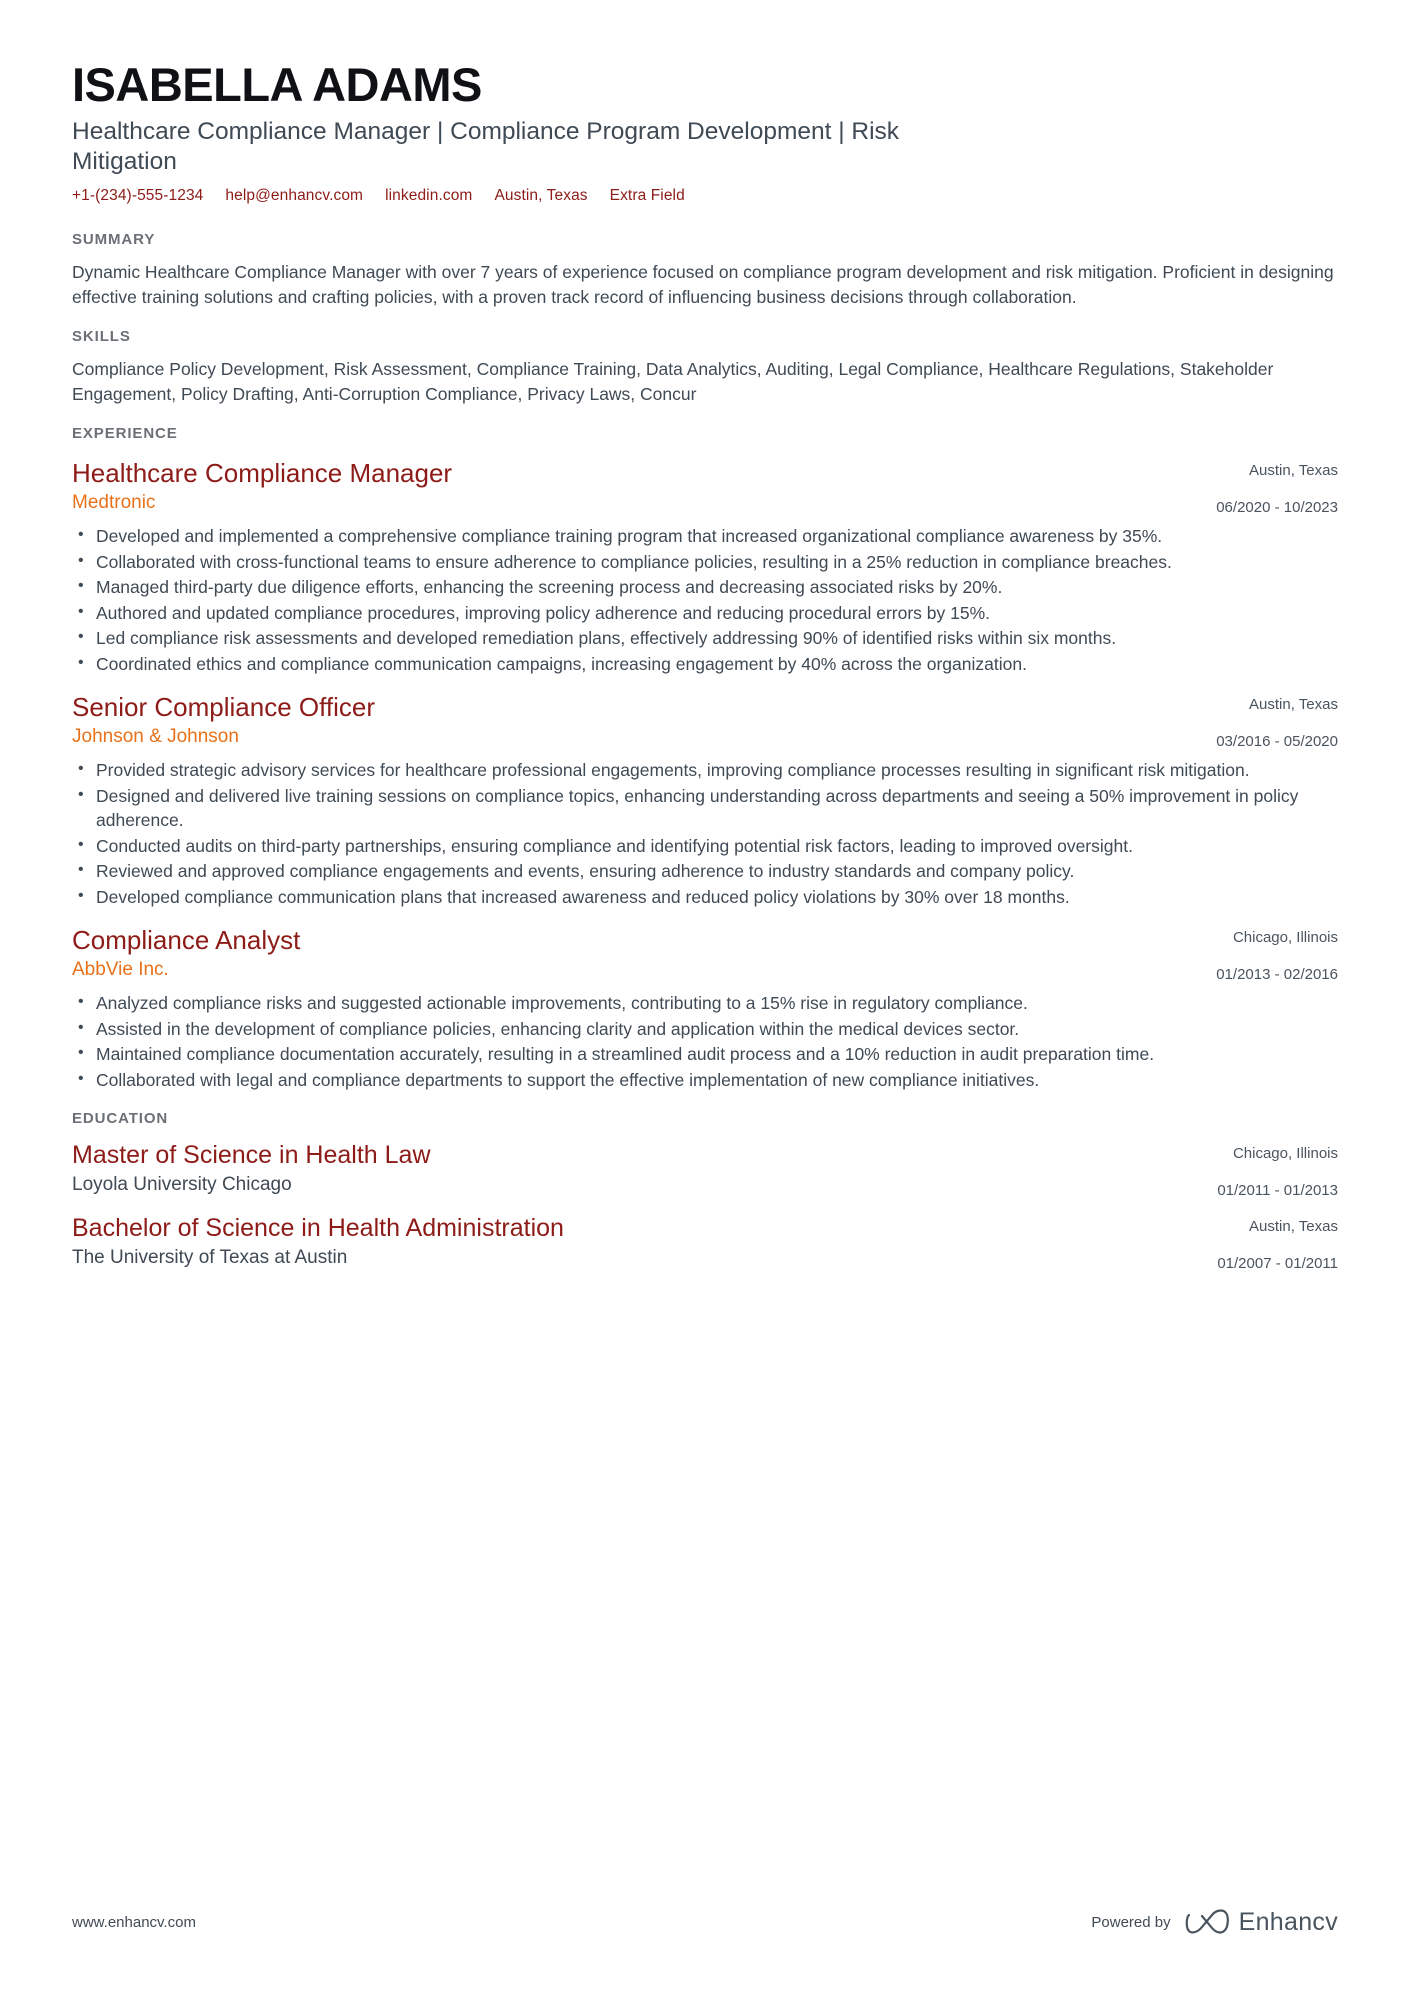  Describe the element at coordinates (1288, 1922) in the screenshot. I see `enhancv-wordmark: Enhancv` at that location.